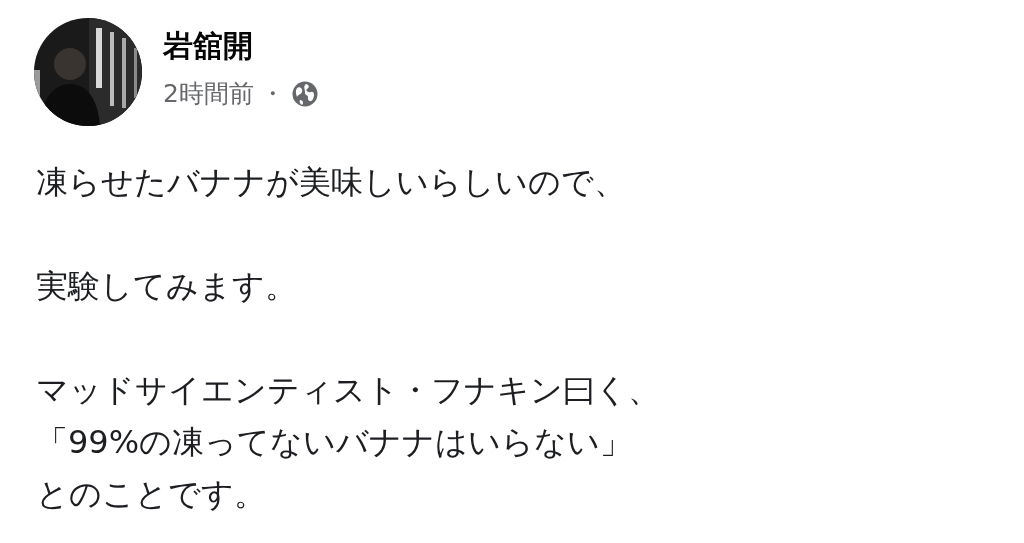  Describe the element at coordinates (241, 46) in the screenshot. I see `author-name: 岩舘開` at that location.